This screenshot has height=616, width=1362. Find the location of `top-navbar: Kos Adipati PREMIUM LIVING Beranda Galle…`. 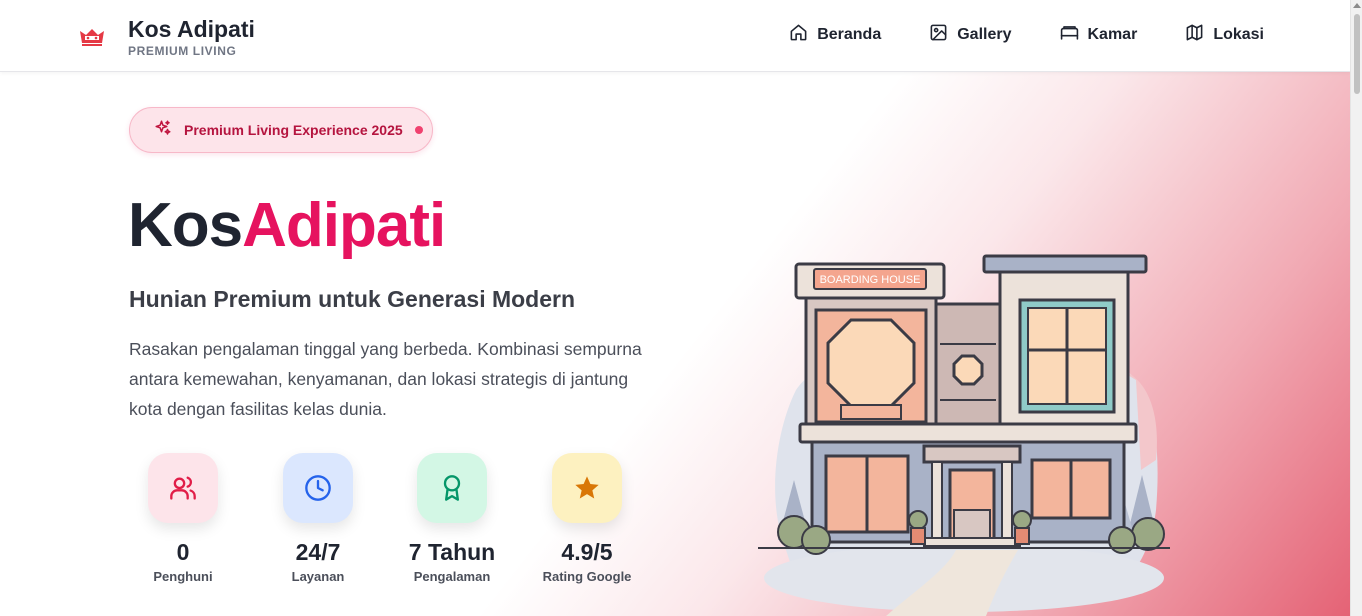

top-navbar: Kos Adipati PREMIUM LIVING Beranda Galle… is located at coordinates (675, 36).